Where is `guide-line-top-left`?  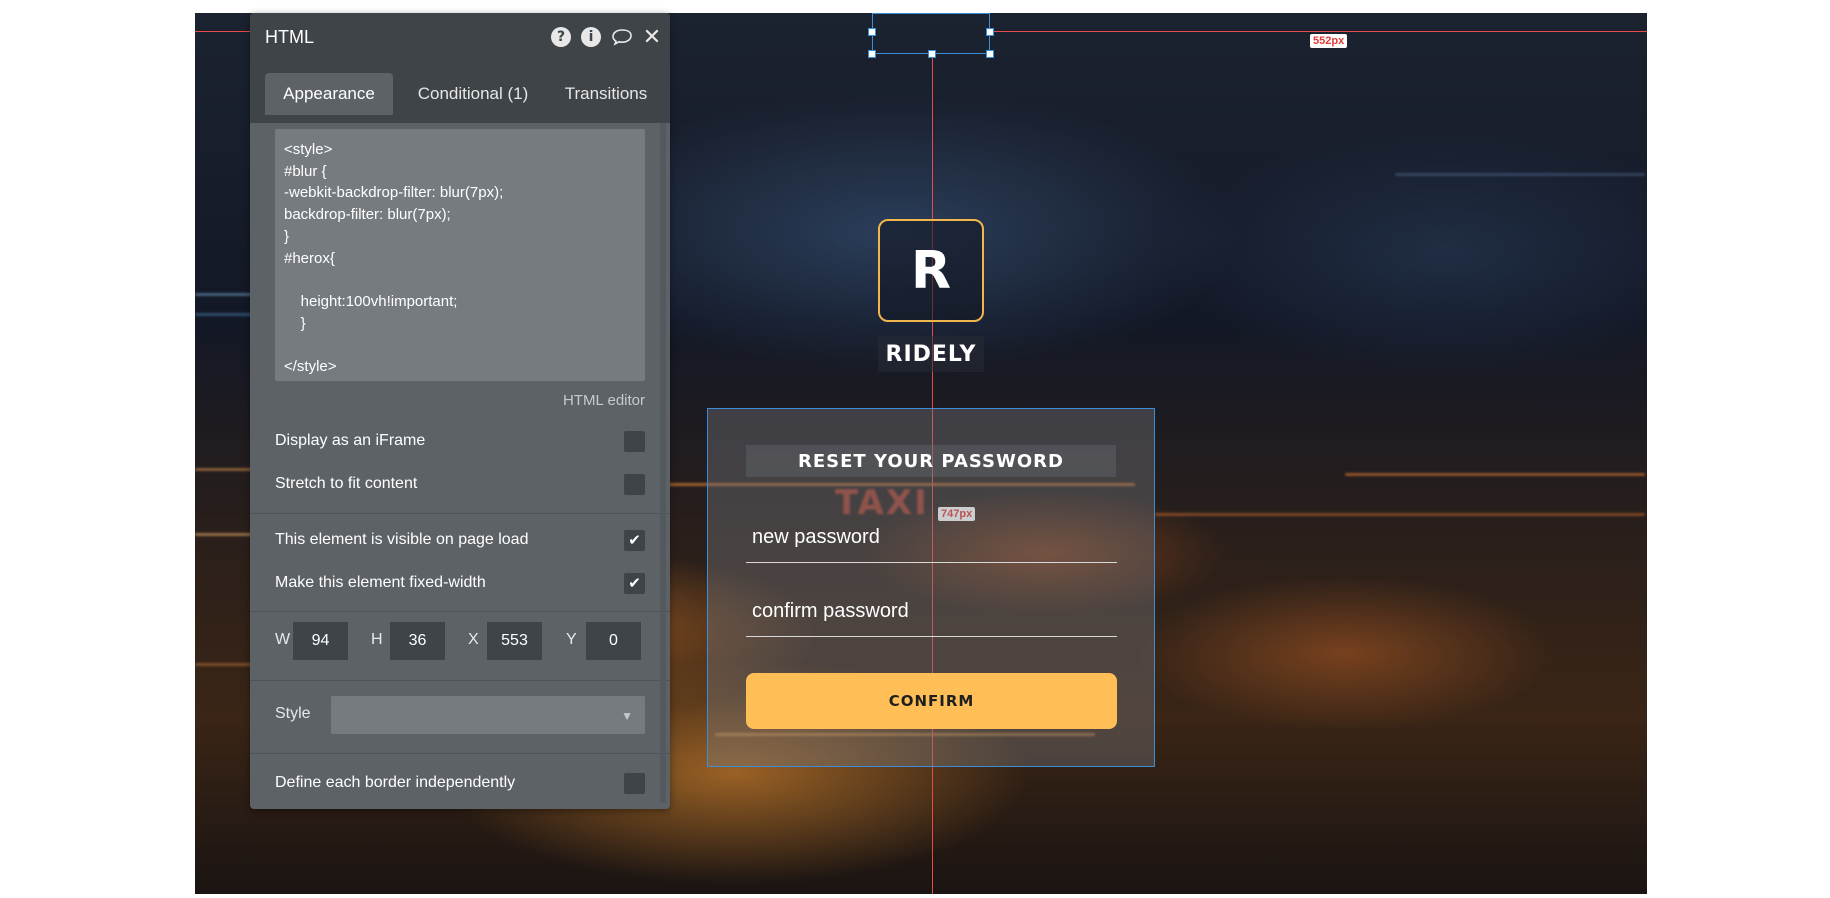 guide-line-top-left is located at coordinates (222, 31).